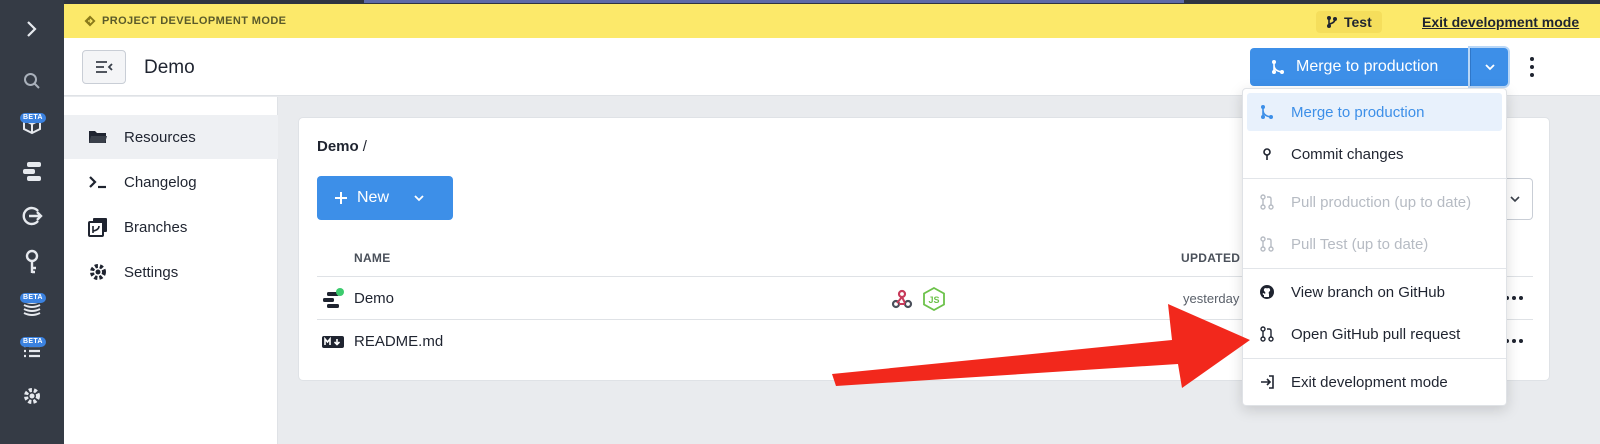  What do you see at coordinates (32, 306) in the screenshot?
I see `database-icon` at bounding box center [32, 306].